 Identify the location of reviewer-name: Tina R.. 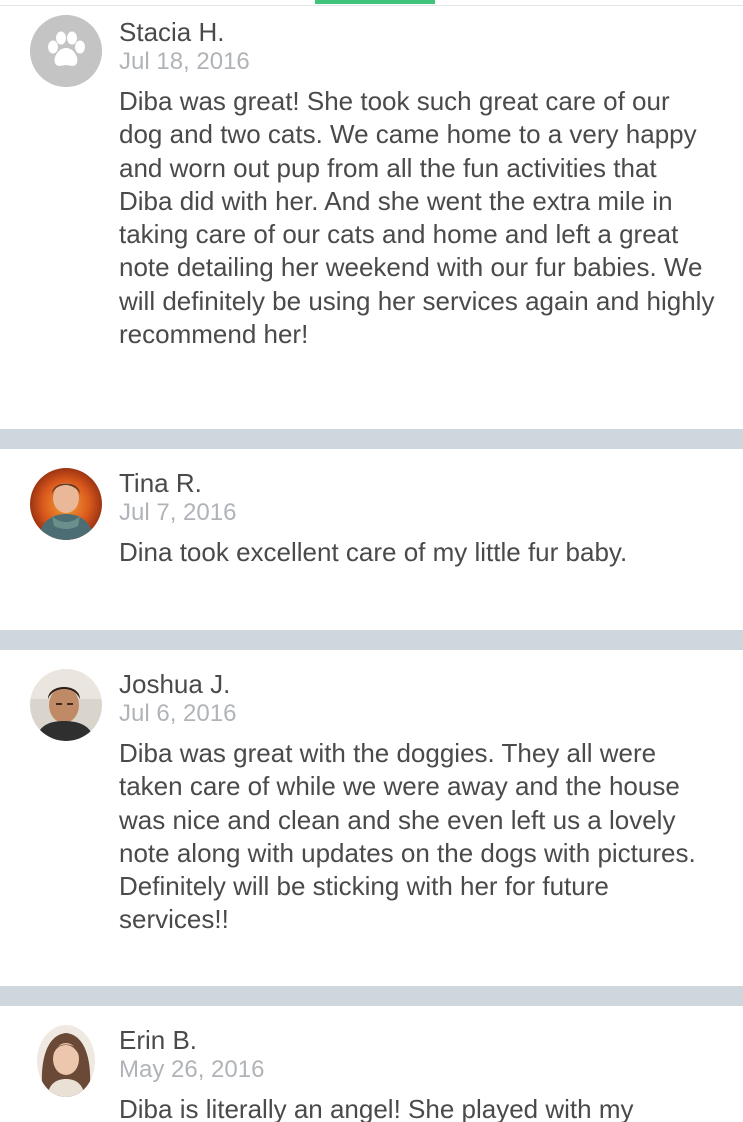
(160, 483).